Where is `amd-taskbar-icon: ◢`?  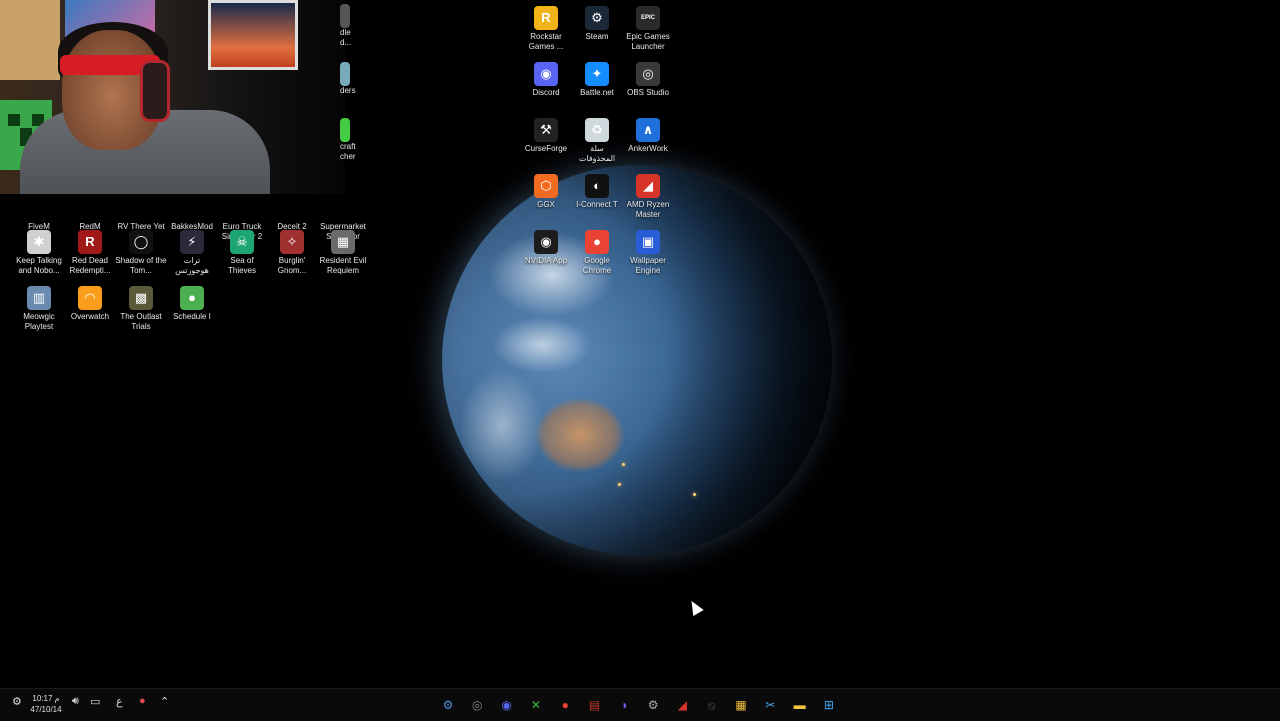 amd-taskbar-icon: ◢ is located at coordinates (682, 705).